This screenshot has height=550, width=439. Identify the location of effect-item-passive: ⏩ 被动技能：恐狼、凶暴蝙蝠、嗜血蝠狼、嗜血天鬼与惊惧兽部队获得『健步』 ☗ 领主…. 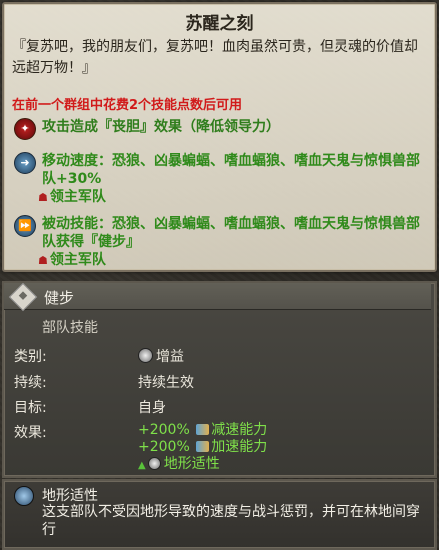
(219, 242).